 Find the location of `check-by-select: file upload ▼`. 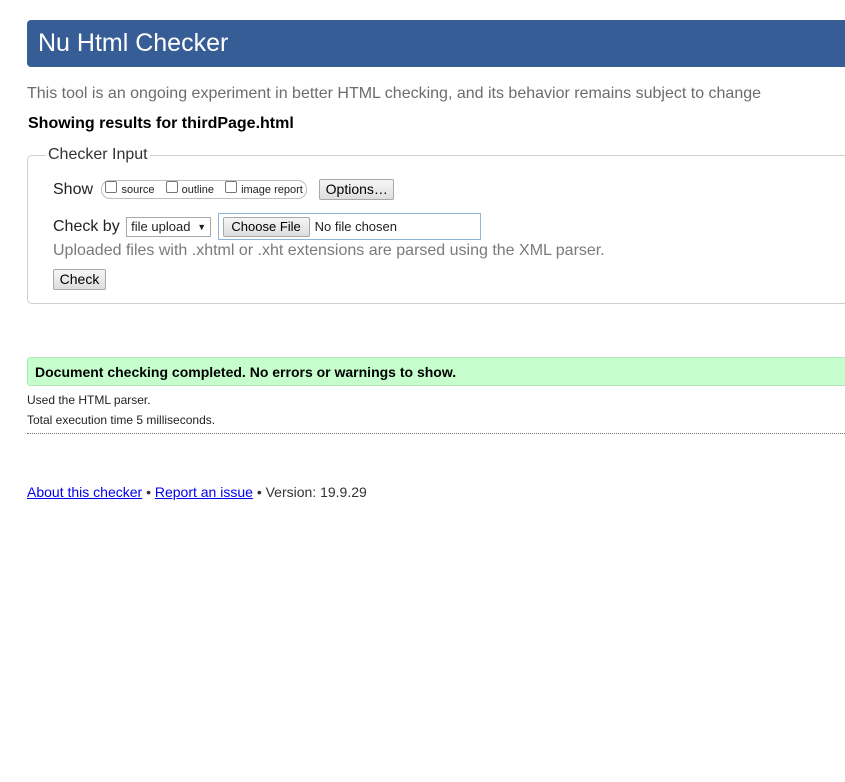

check-by-select: file upload ▼ is located at coordinates (169, 226).